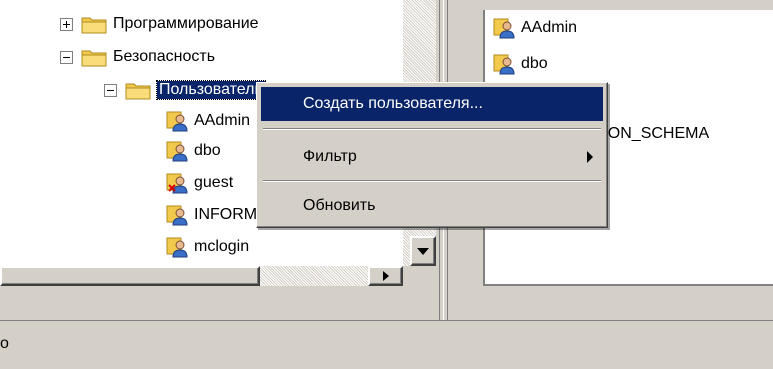 Image resolution: width=773 pixels, height=369 pixels. I want to click on tree-node-user-dbo: dbo, so click(193, 151).